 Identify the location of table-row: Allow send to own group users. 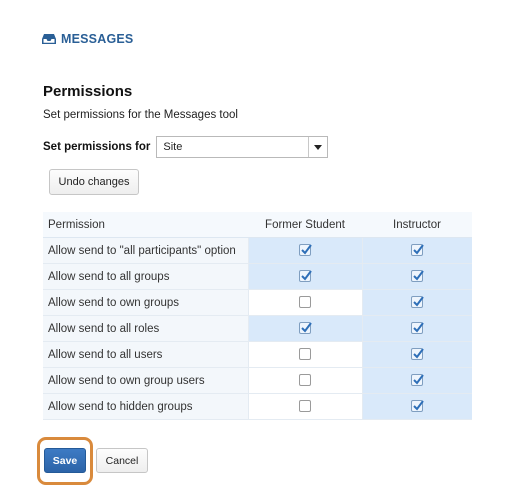
(257, 380).